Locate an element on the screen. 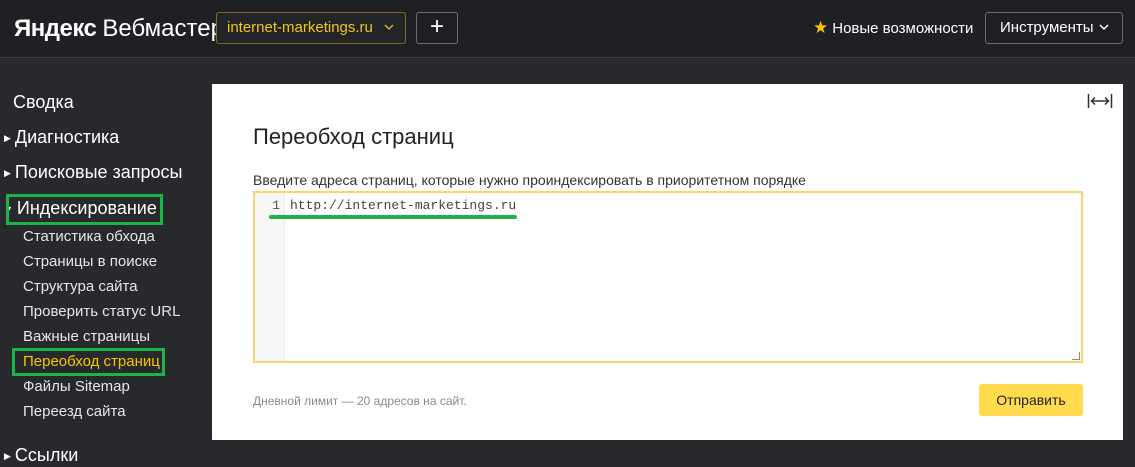 The height and width of the screenshot is (467, 1135). sidebar-item-label: Индексирование is located at coordinates (86, 208).